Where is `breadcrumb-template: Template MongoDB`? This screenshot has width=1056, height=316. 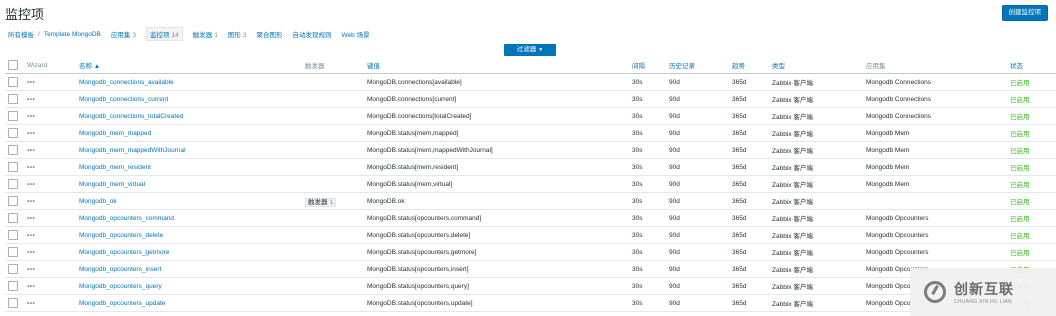 breadcrumb-template: Template MongoDB is located at coordinates (72, 34).